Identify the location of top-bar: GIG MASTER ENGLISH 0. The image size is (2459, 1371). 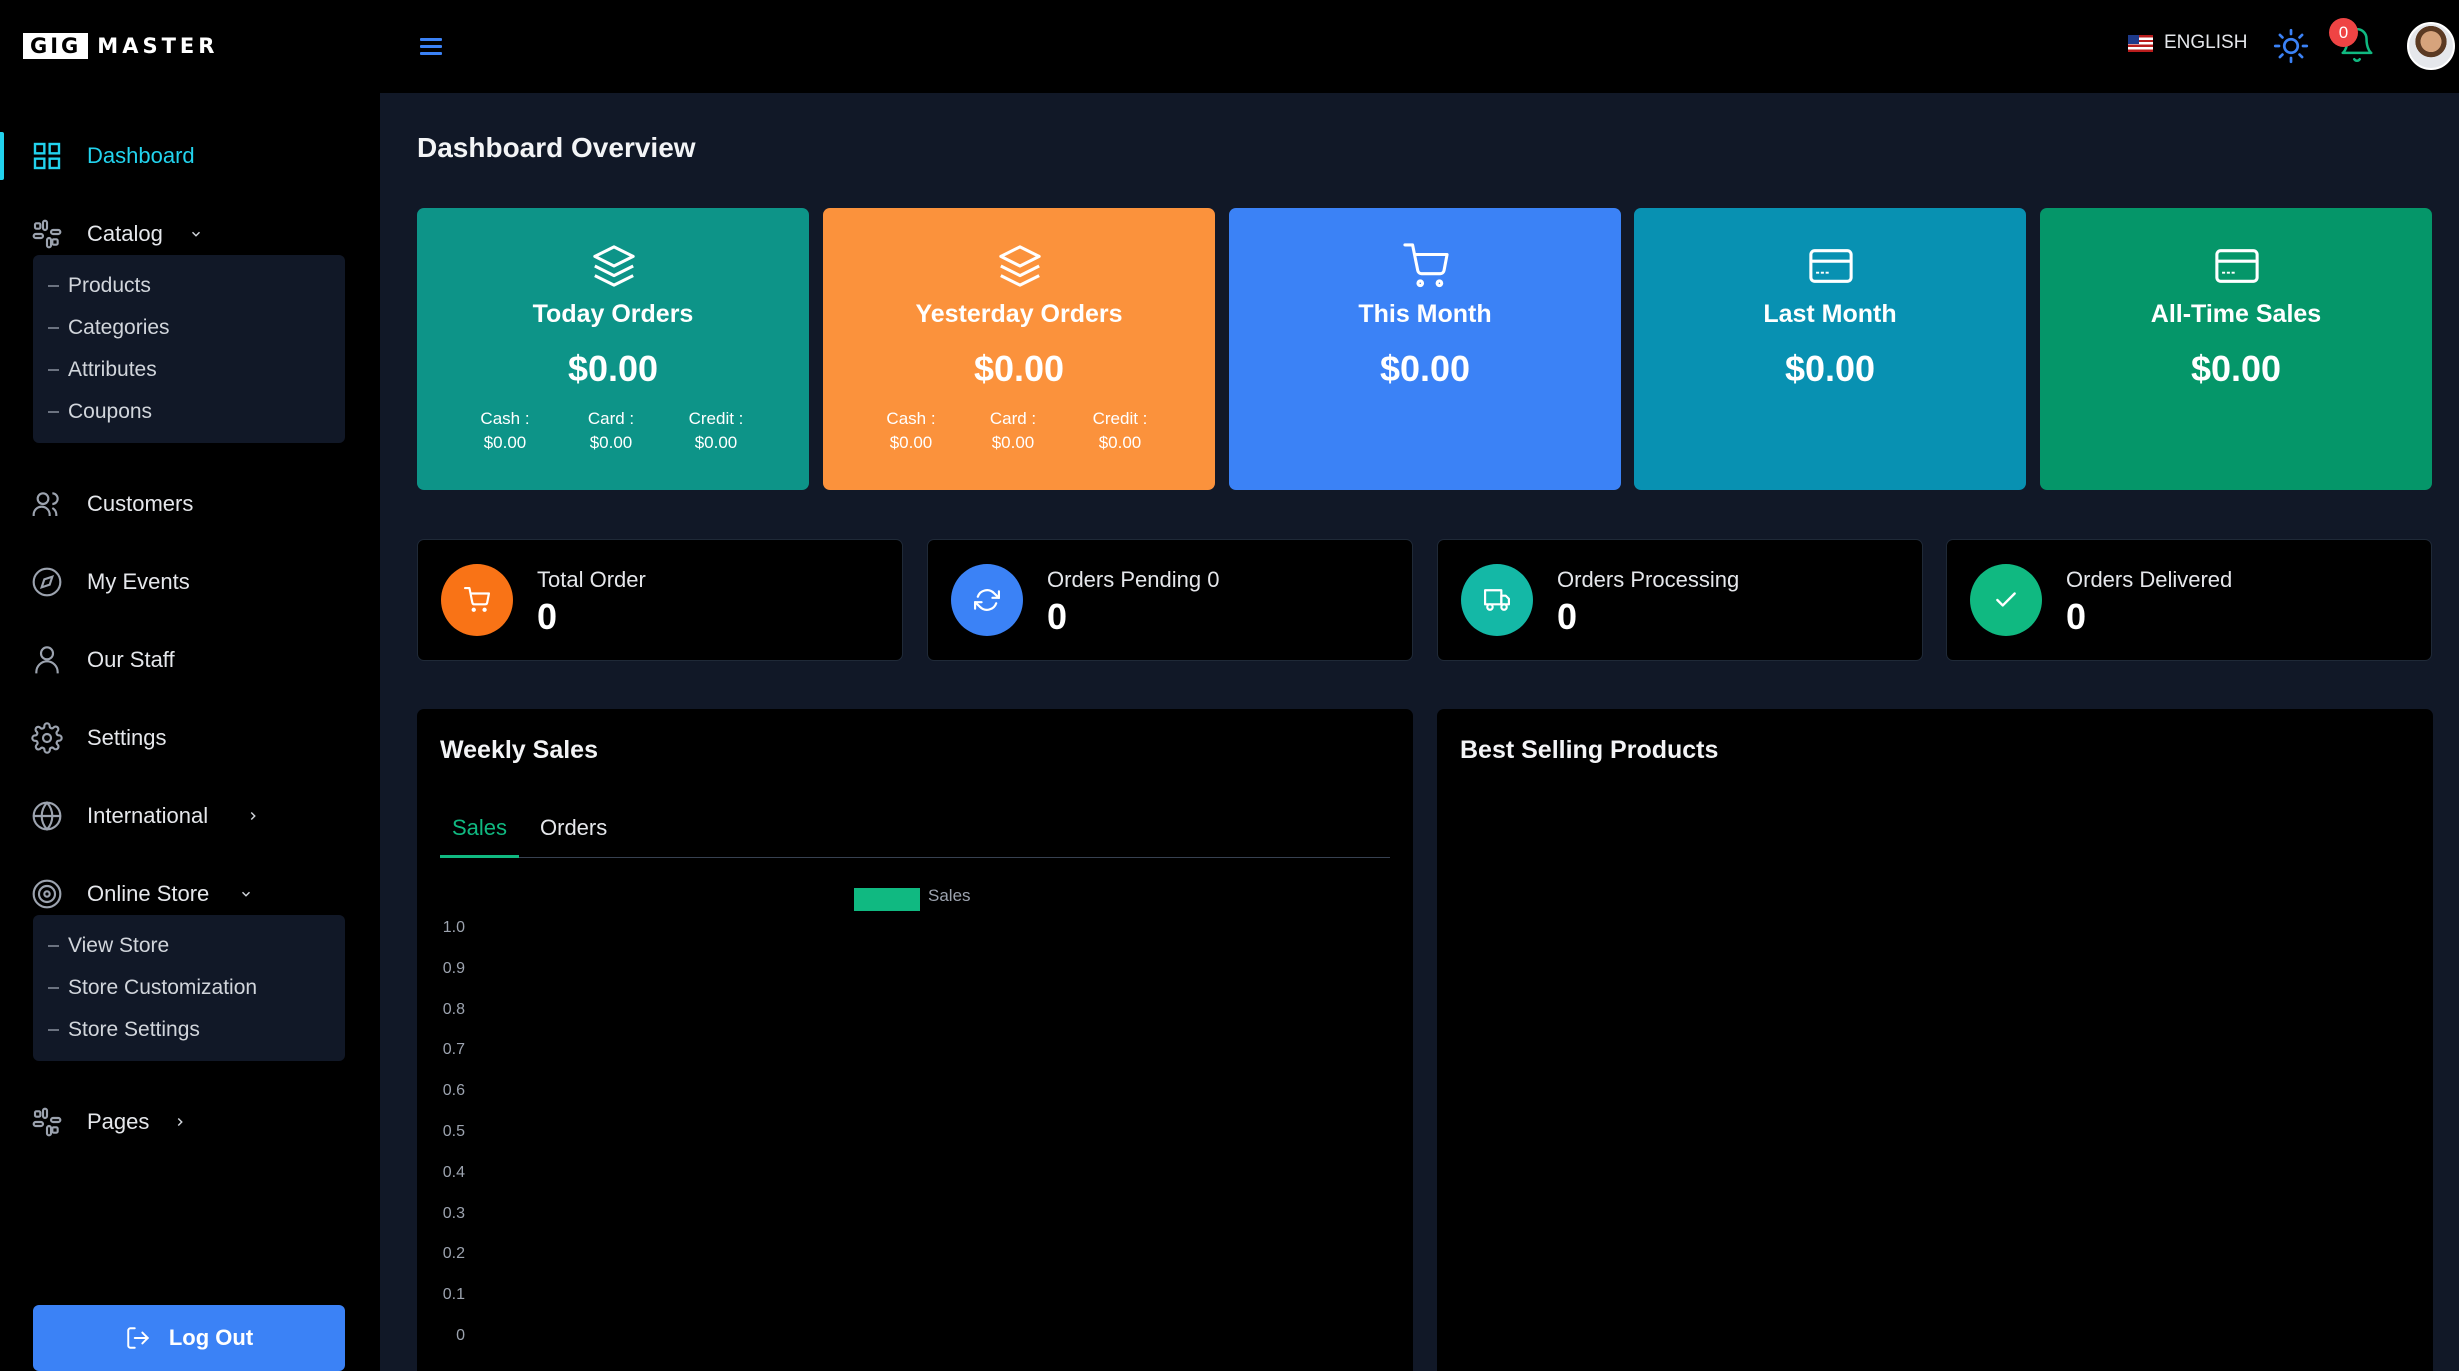
(1229, 46).